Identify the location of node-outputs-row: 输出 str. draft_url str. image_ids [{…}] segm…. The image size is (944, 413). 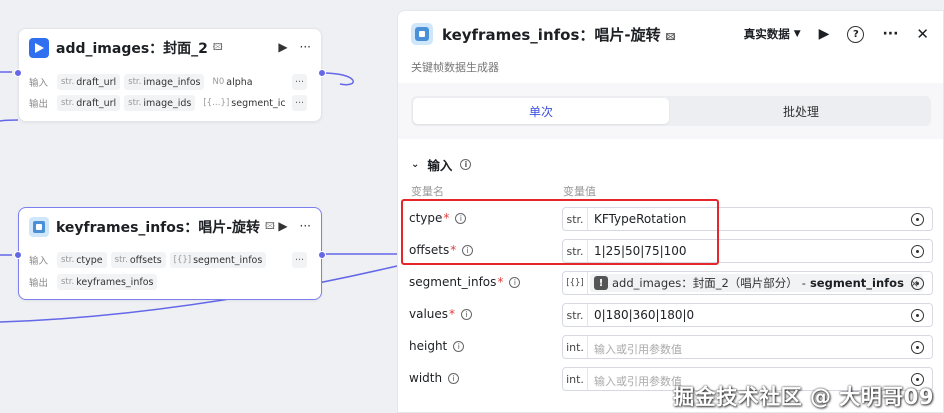
(161, 103).